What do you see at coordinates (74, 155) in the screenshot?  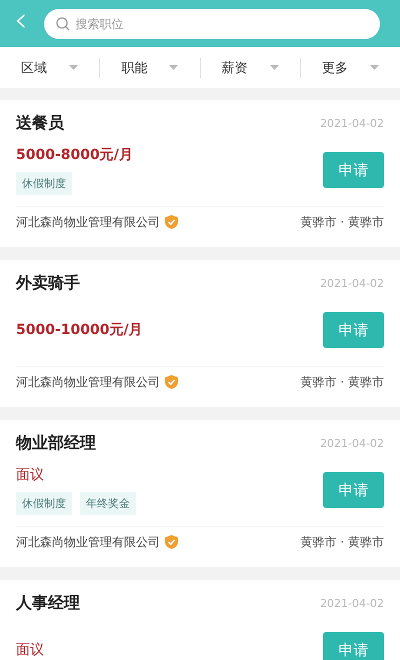 I see `salary: 5000-8000元/月` at bounding box center [74, 155].